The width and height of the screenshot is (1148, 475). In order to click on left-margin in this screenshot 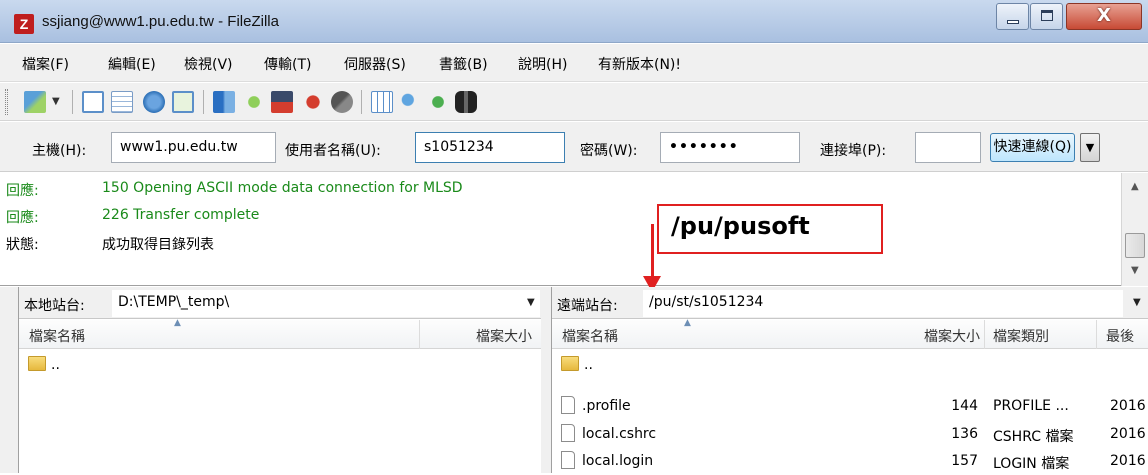, I will do `click(9, 380)`.